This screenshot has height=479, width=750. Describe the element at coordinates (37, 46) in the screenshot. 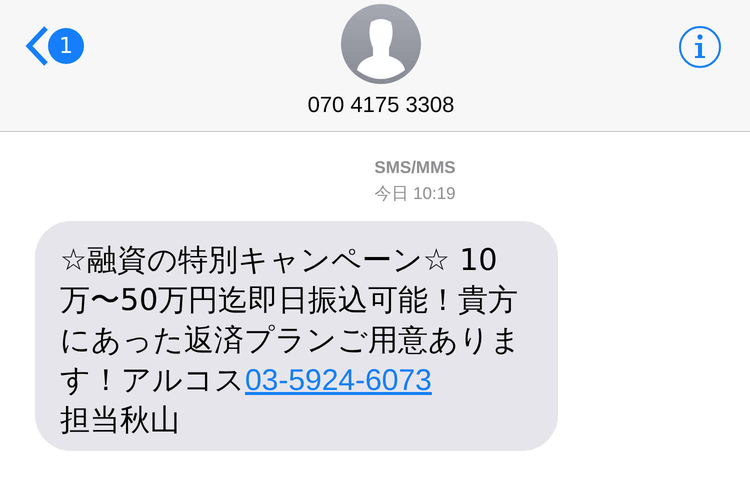

I see `back-chevron-icon` at that location.